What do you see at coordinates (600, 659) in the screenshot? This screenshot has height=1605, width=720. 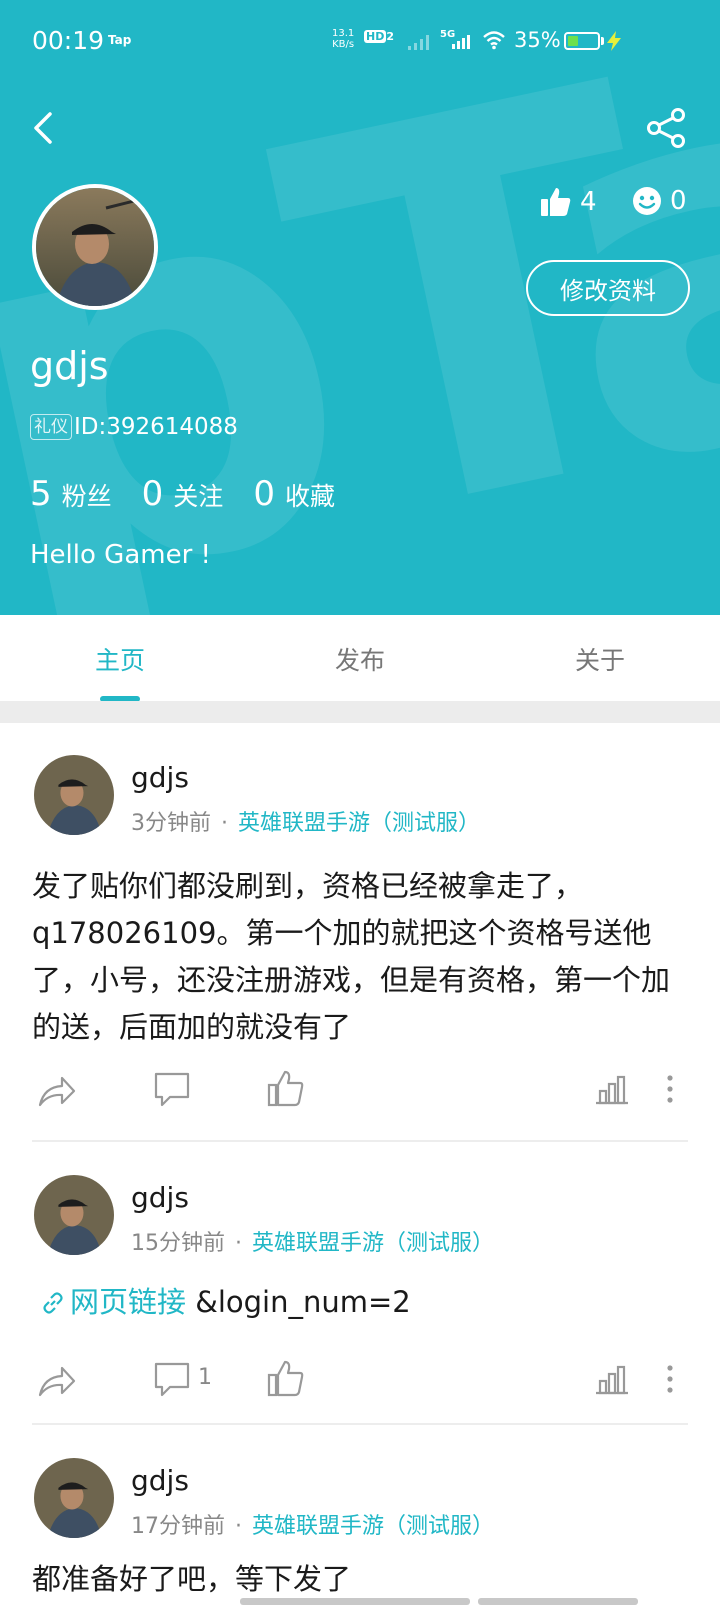 I see `tab-about: 关于` at bounding box center [600, 659].